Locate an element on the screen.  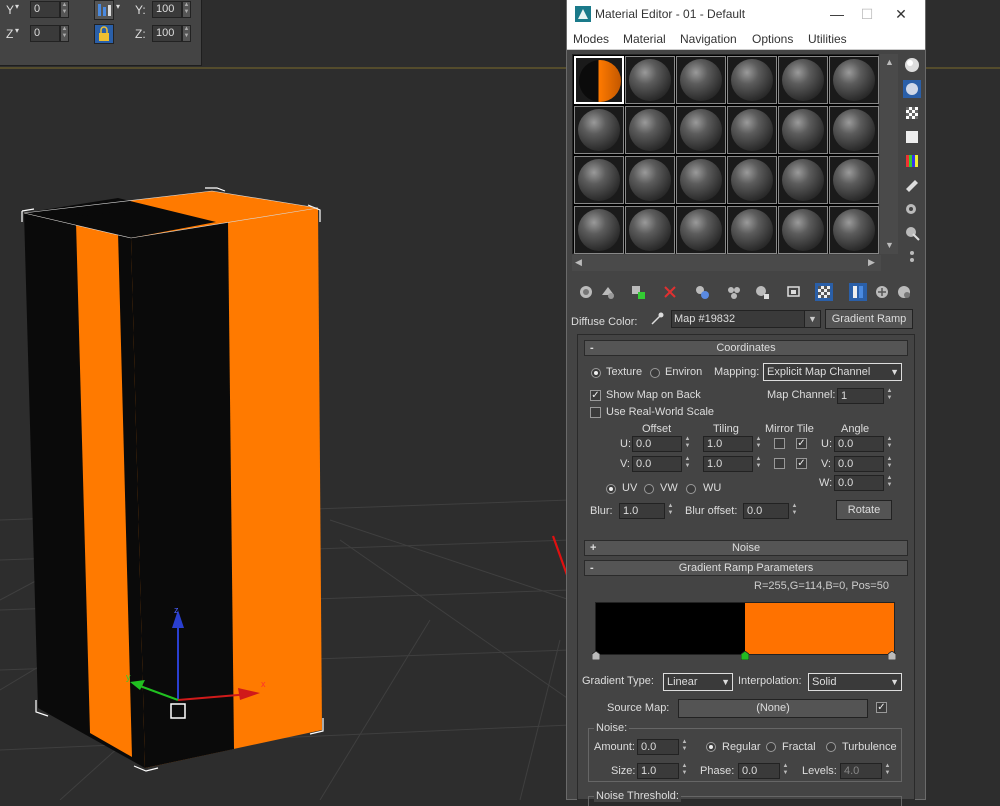
w-angle-field: 0.0 is located at coordinates (859, 483).